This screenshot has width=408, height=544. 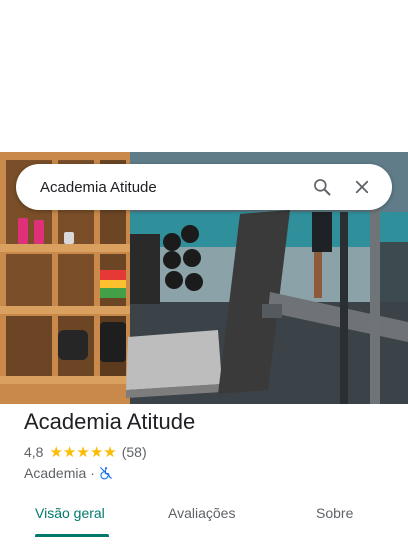 What do you see at coordinates (110, 421) in the screenshot?
I see `place-name: Academia Atitude` at bounding box center [110, 421].